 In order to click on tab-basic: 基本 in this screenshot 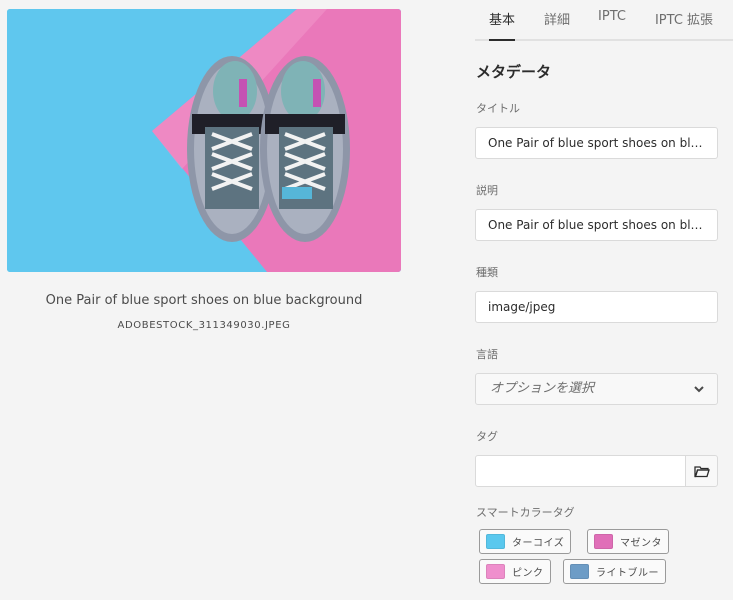, I will do `click(502, 20)`.